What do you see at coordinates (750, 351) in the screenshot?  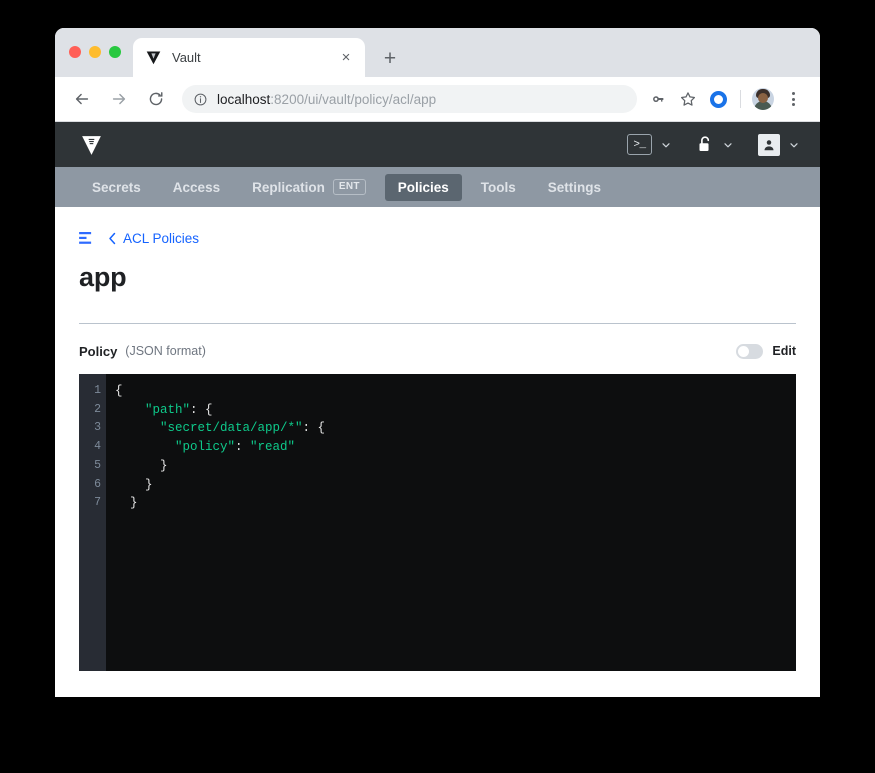 I see `edit-toggle` at bounding box center [750, 351].